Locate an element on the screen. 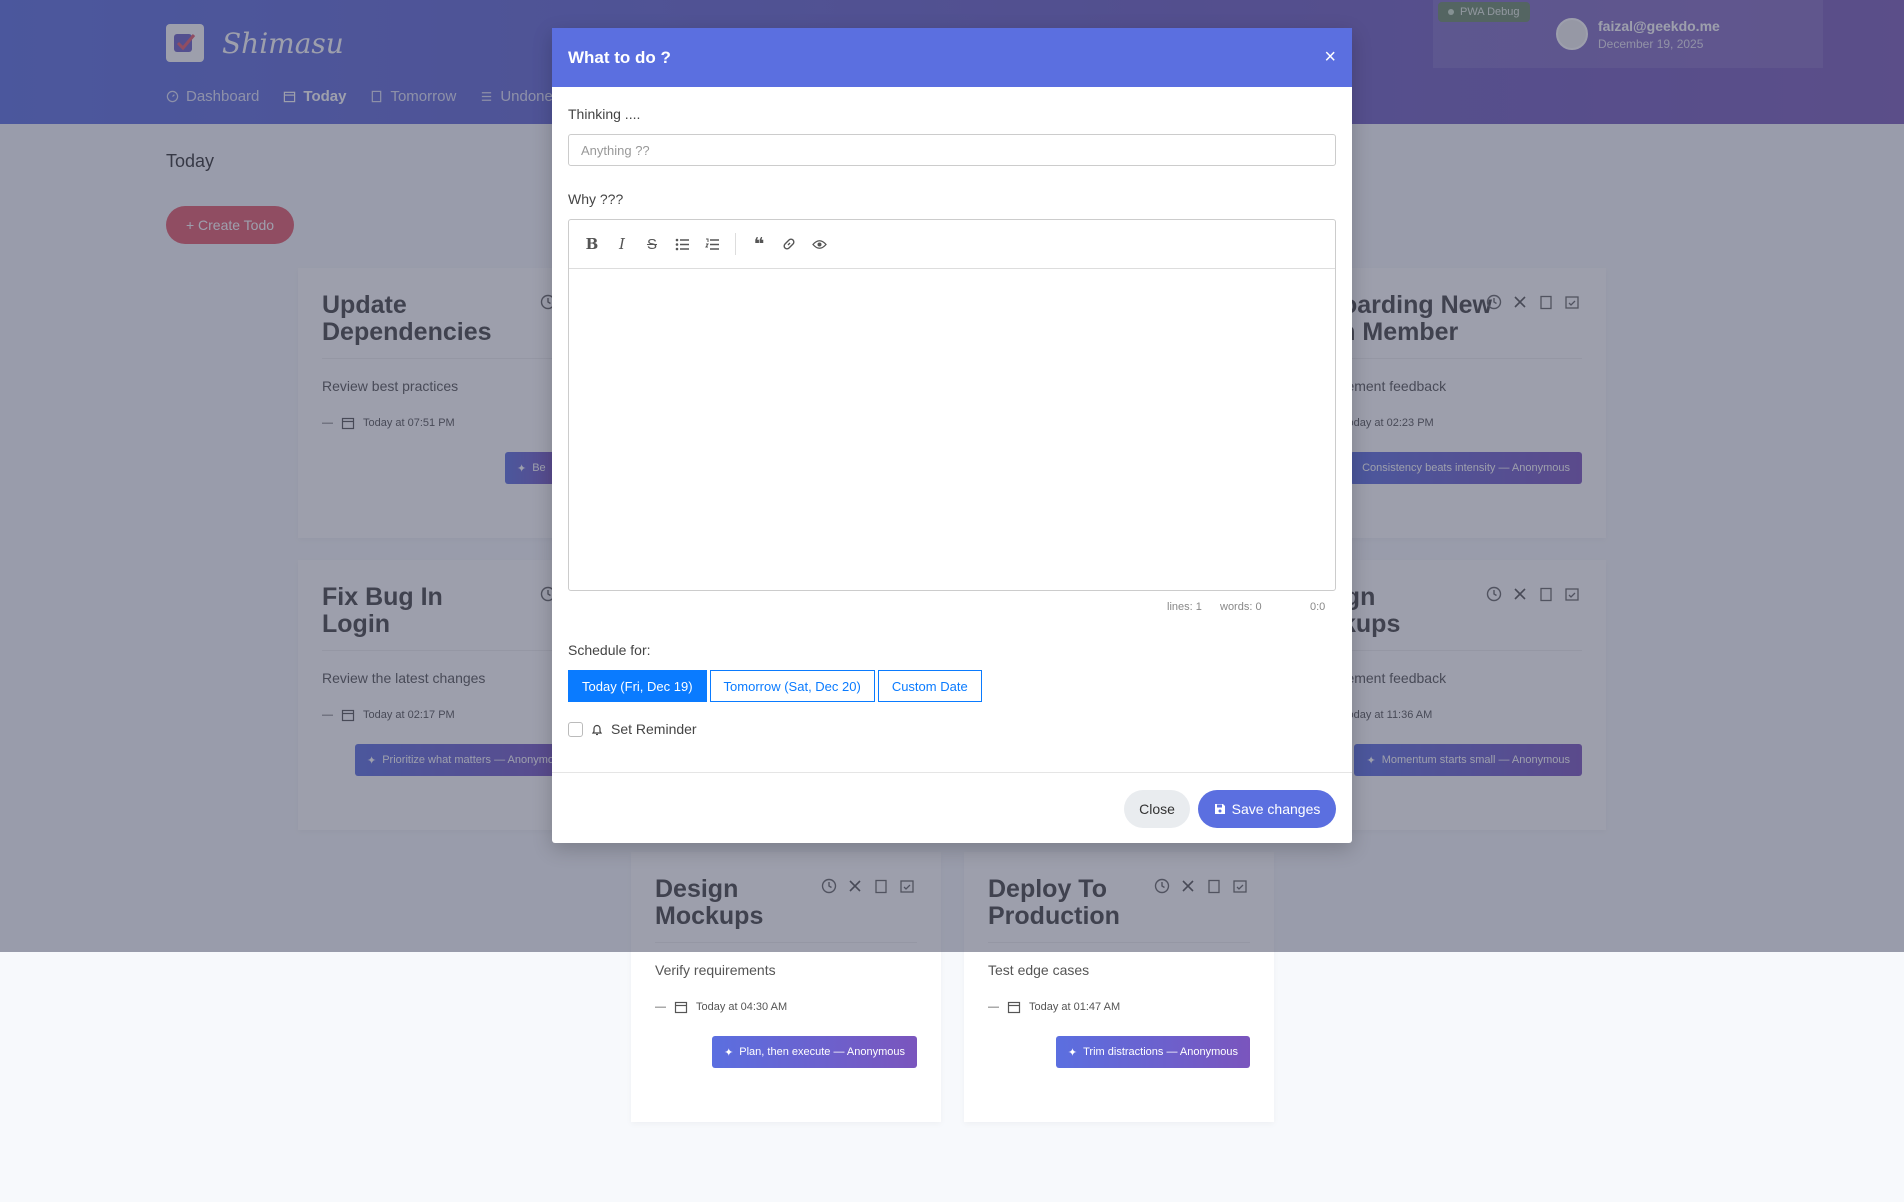 This screenshot has height=1202, width=1904. numbered-list-icon is located at coordinates (712, 244).